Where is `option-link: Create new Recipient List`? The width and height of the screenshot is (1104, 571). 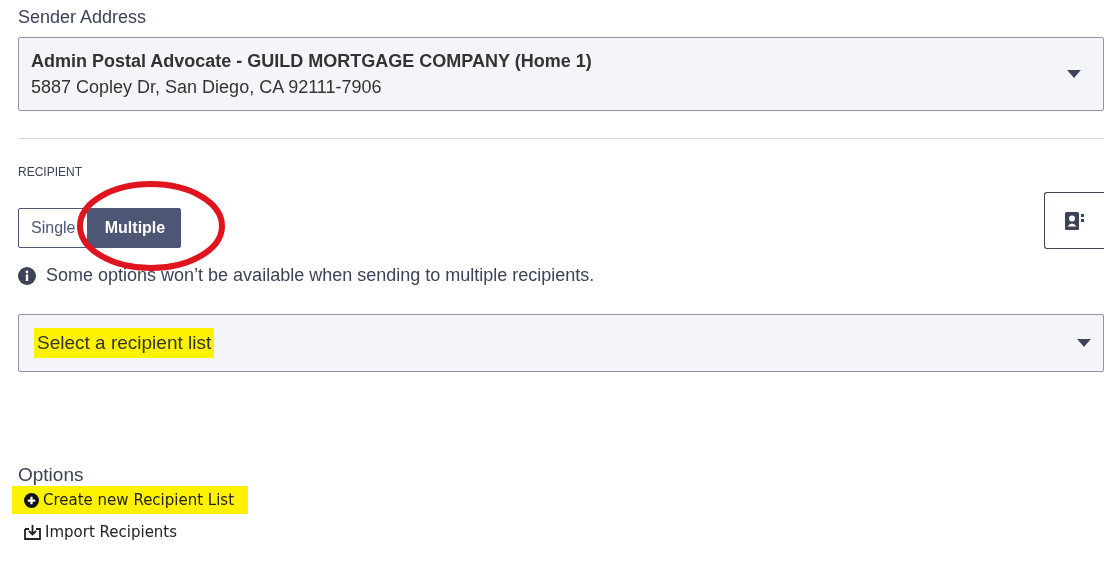
option-link: Create new Recipient List is located at coordinates (130, 500).